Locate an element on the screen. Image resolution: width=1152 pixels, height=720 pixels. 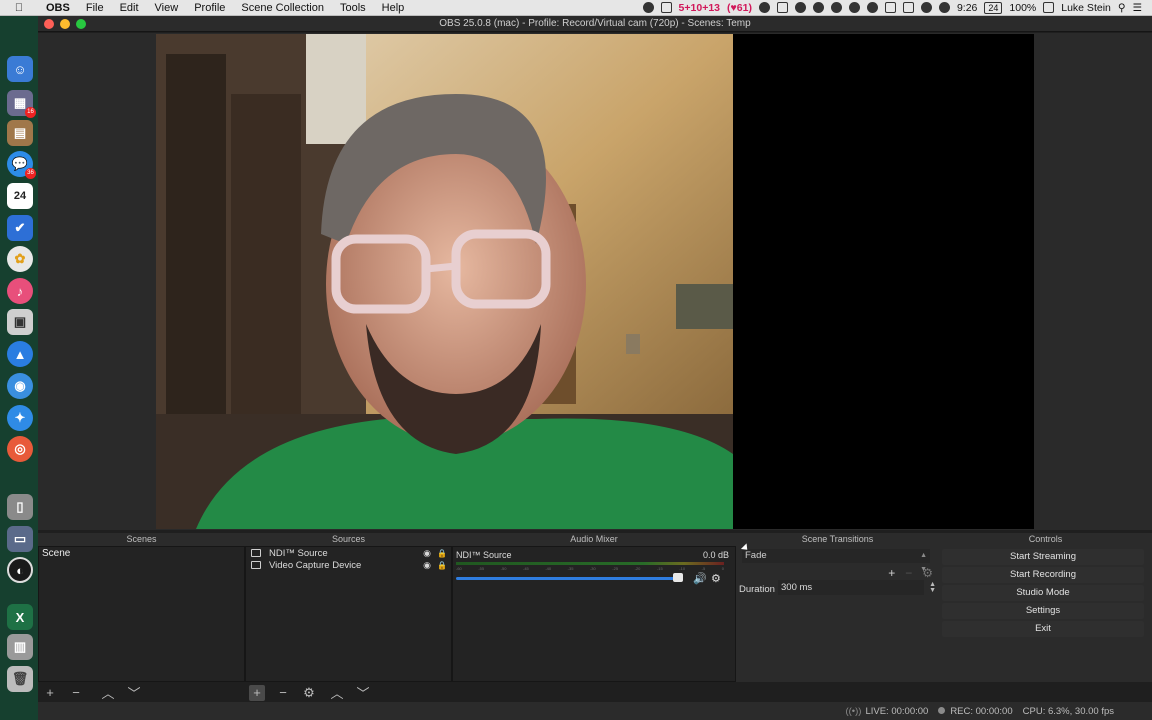
remove-transition-icon: − is located at coordinates (908, 573).